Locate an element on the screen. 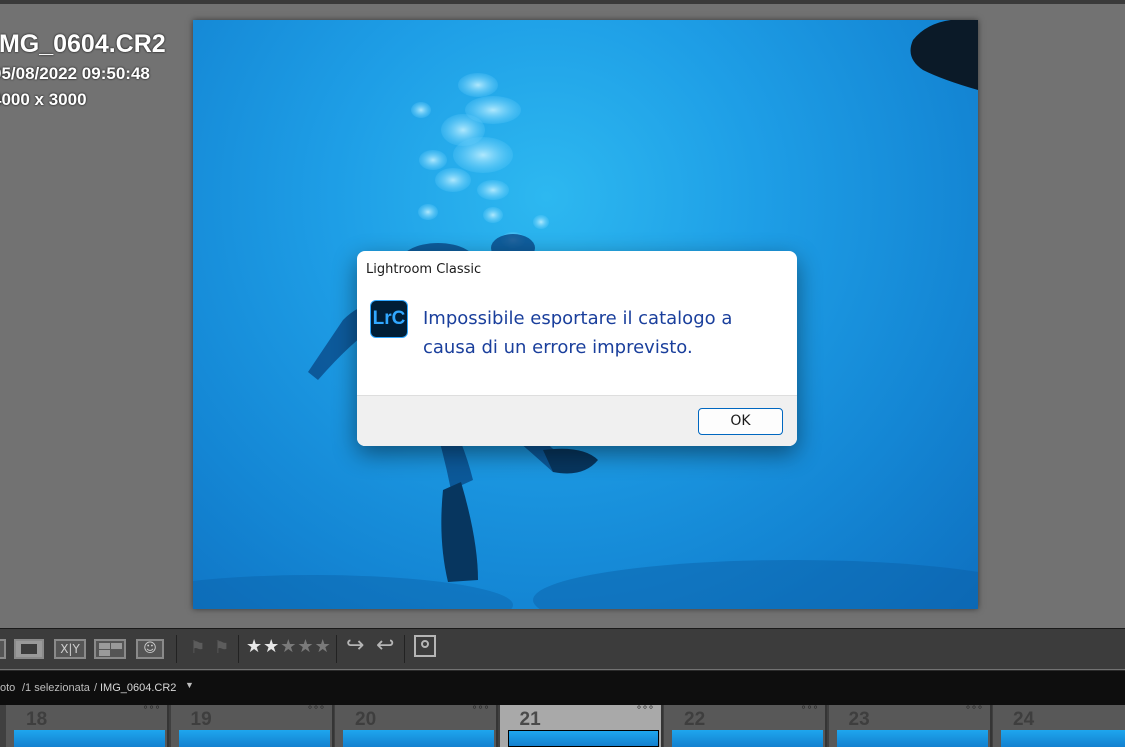  selection-count: /1 selezionata is located at coordinates (56, 688).